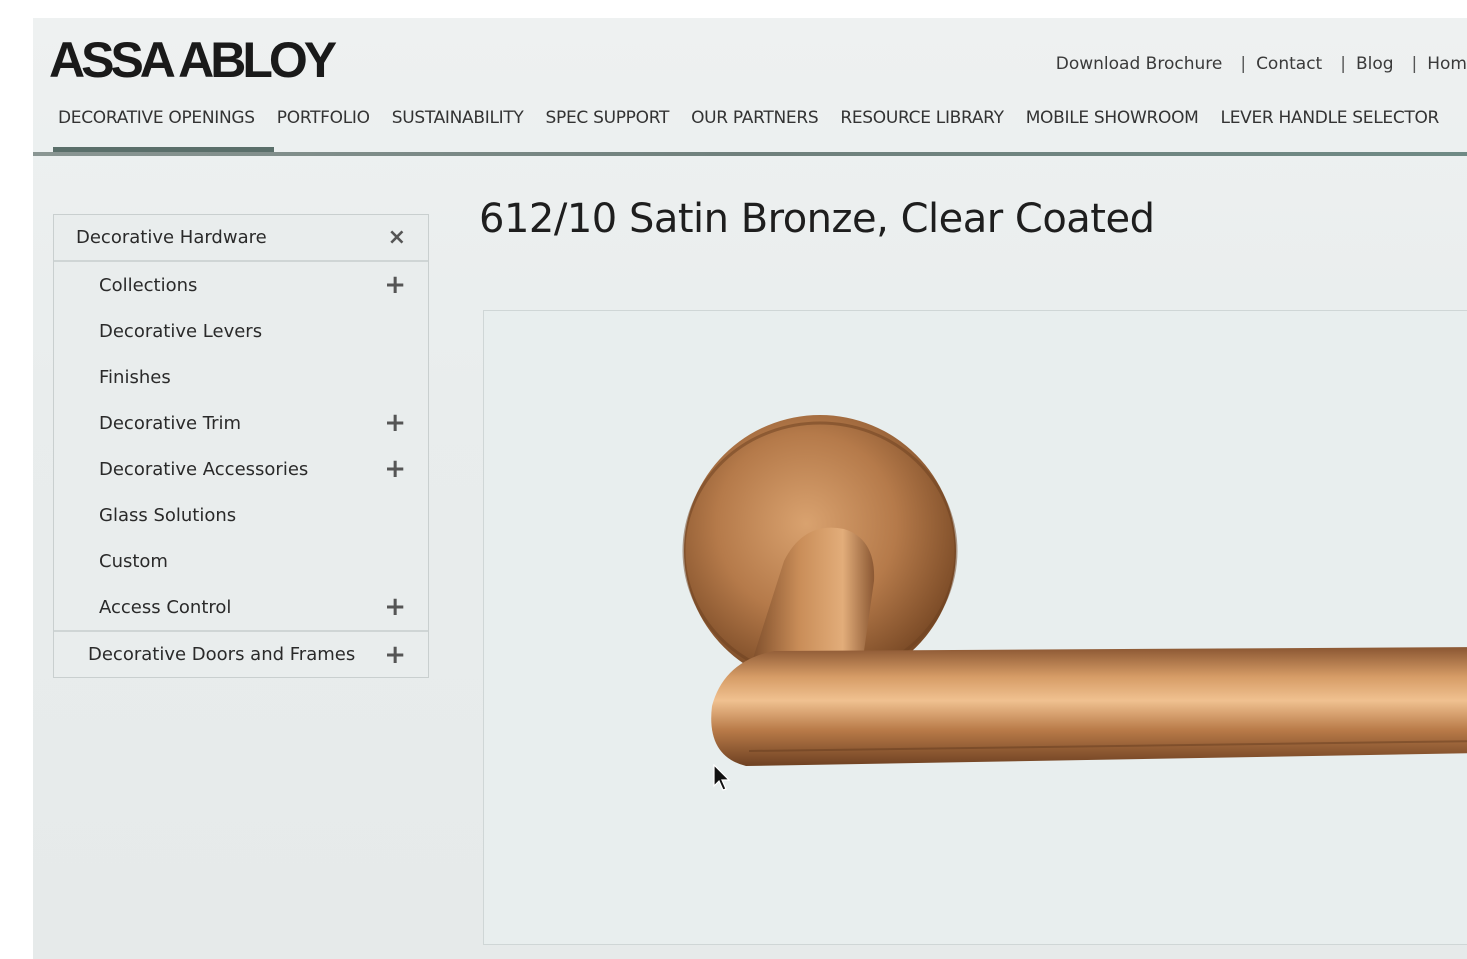 The width and height of the screenshot is (1467, 959). I want to click on sidebar-item-label: Decorative Trim, so click(170, 423).